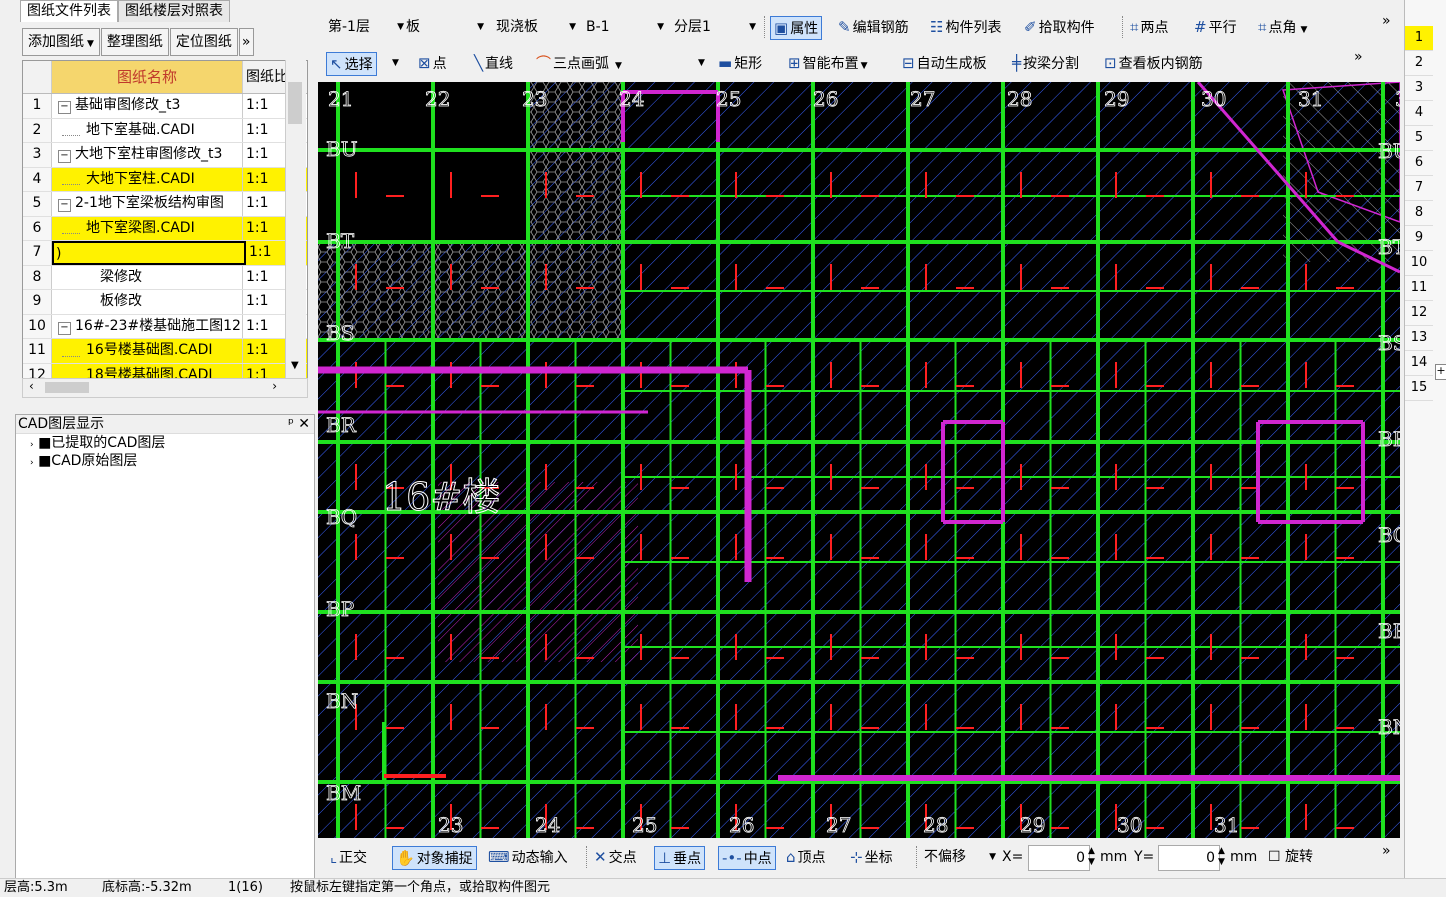  I want to click on row-index: 4, so click(1419, 113).